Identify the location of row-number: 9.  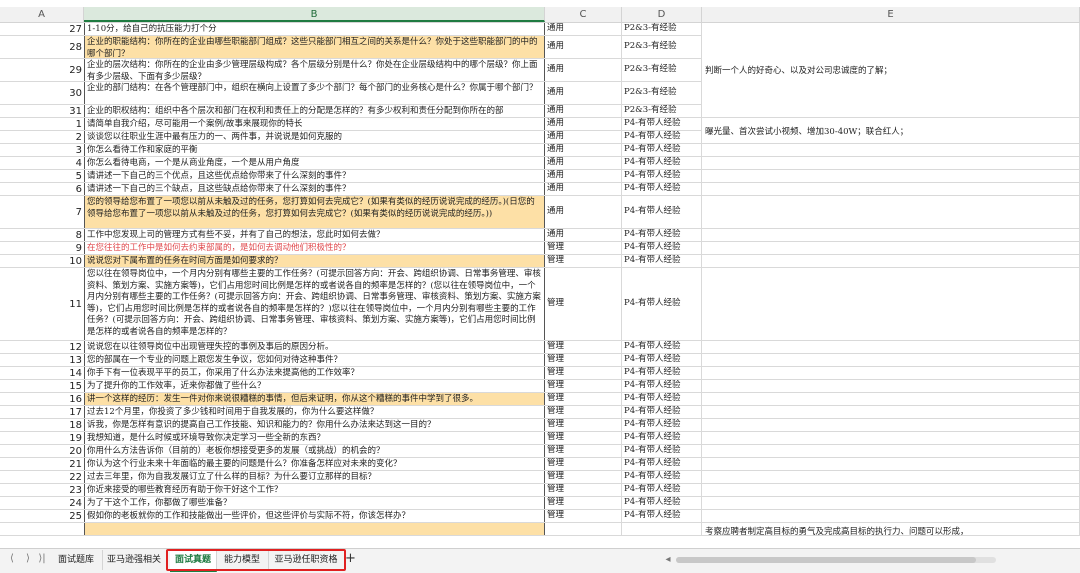
(42, 248).